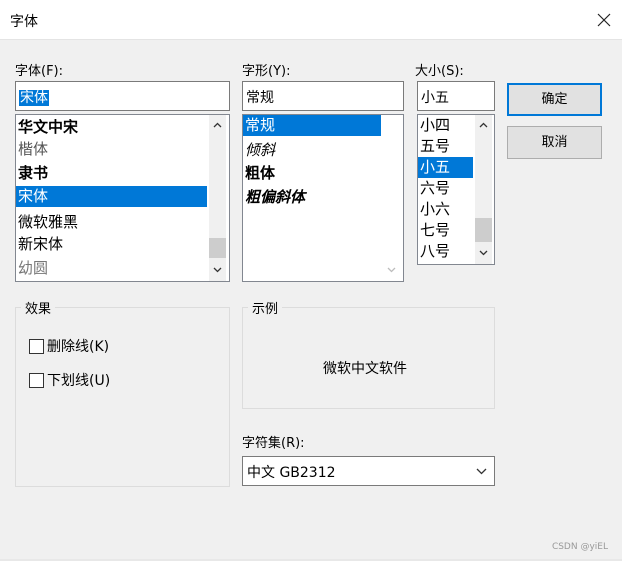  Describe the element at coordinates (217, 198) in the screenshot. I see `font-list-scrollbar` at that location.